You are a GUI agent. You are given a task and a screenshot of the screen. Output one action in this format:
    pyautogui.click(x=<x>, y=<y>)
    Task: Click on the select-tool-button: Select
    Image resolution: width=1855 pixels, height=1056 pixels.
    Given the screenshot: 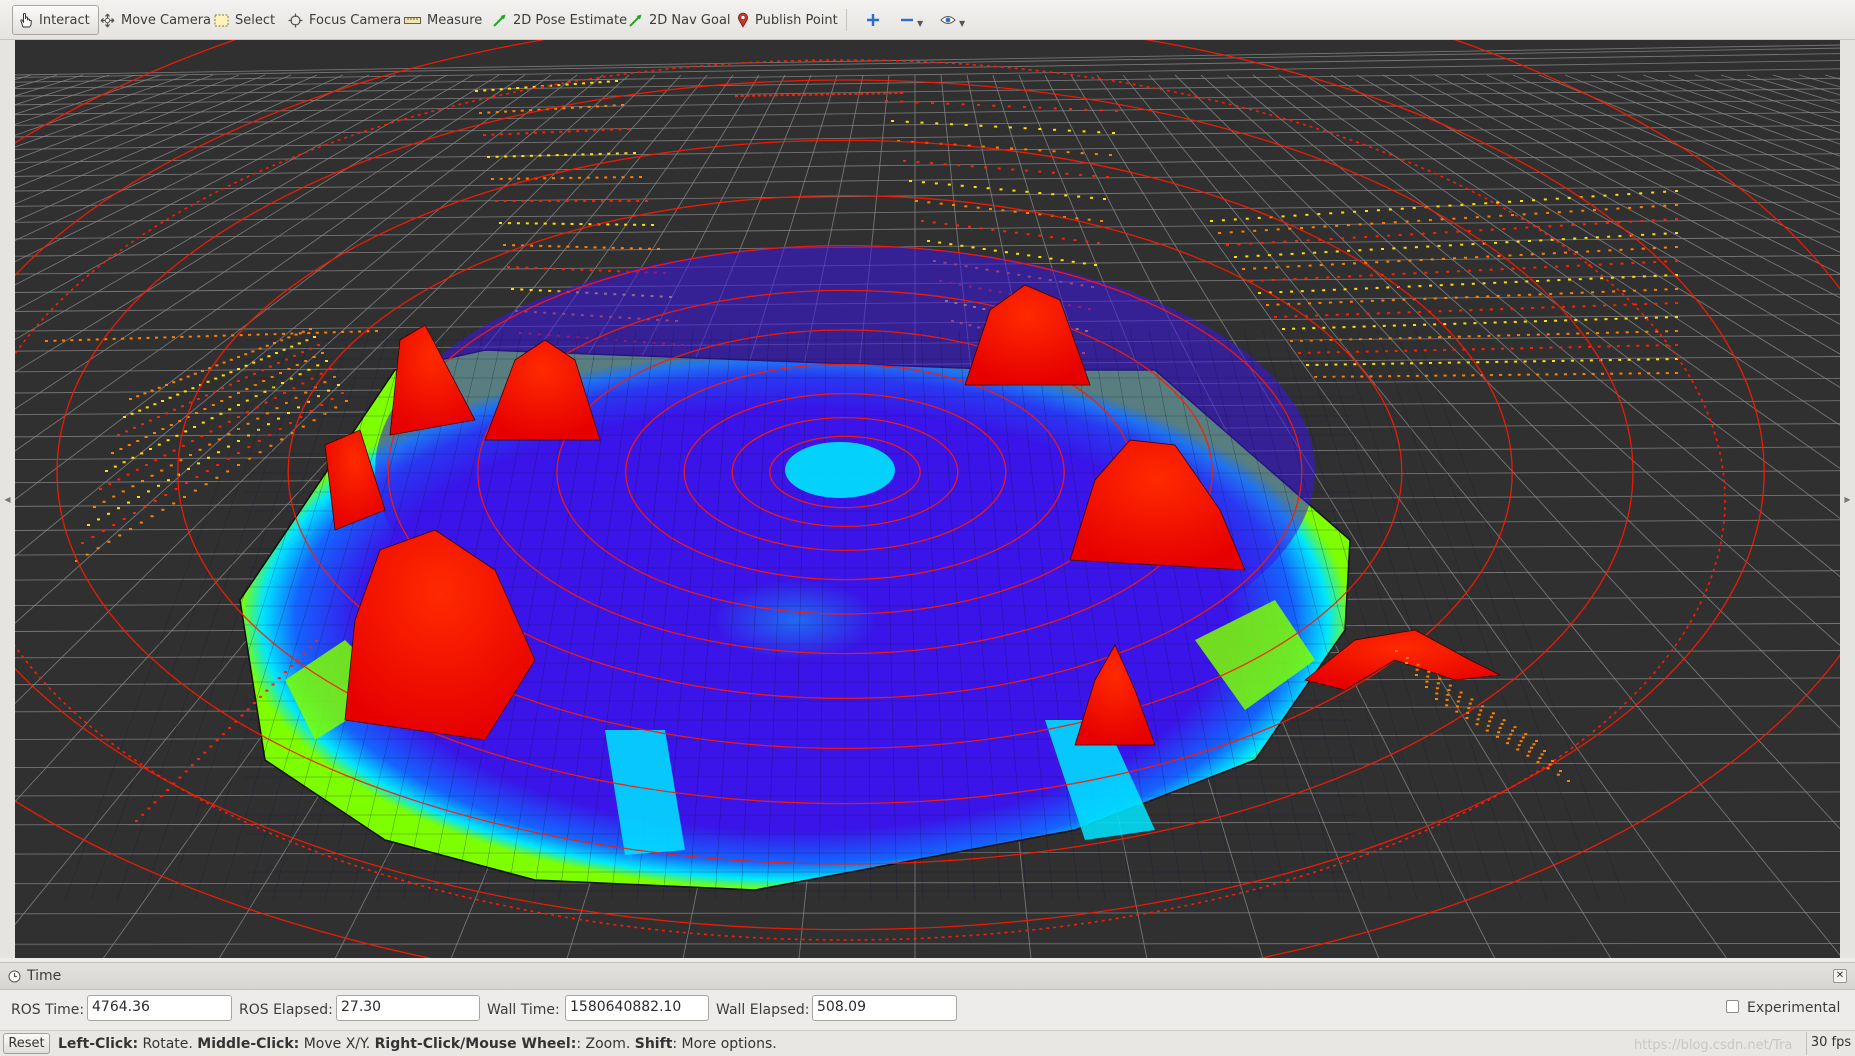 What is the action you would take?
    pyautogui.click(x=244, y=20)
    